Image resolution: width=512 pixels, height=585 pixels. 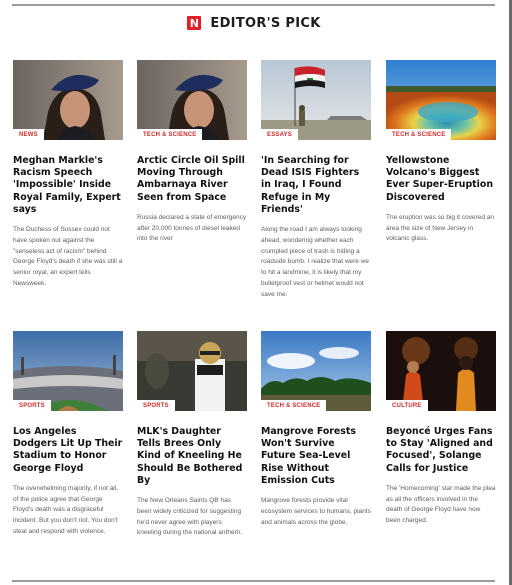 What do you see at coordinates (253, 5) in the screenshot?
I see `top-divider` at bounding box center [253, 5].